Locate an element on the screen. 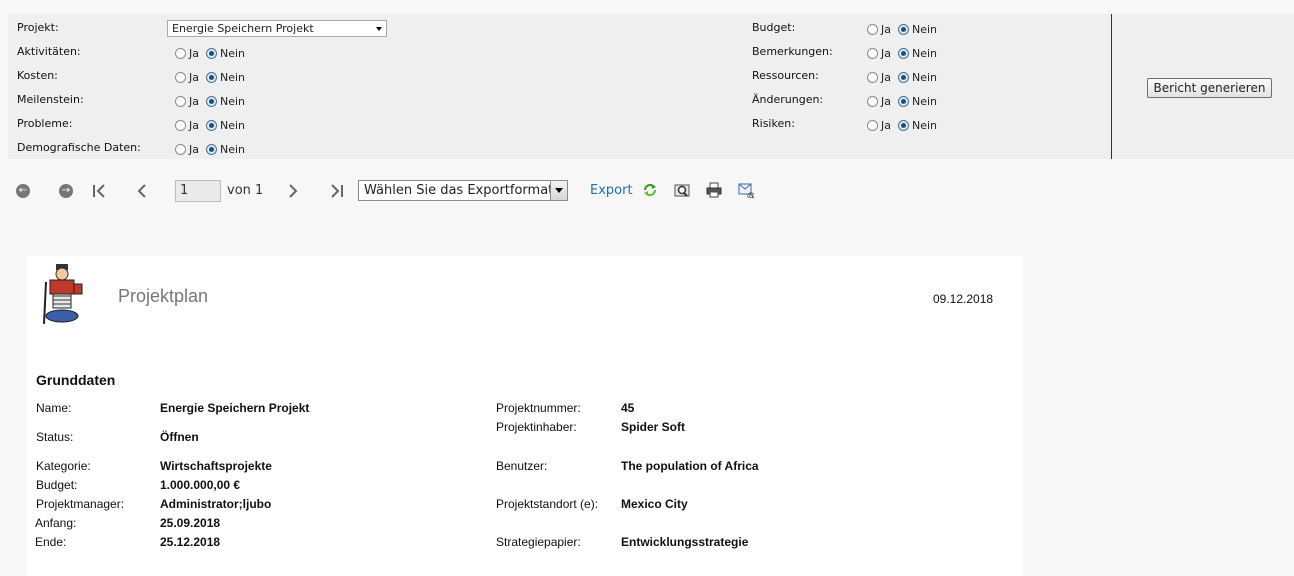 The height and width of the screenshot is (576, 1294). costs-yes-radio is located at coordinates (180, 77).